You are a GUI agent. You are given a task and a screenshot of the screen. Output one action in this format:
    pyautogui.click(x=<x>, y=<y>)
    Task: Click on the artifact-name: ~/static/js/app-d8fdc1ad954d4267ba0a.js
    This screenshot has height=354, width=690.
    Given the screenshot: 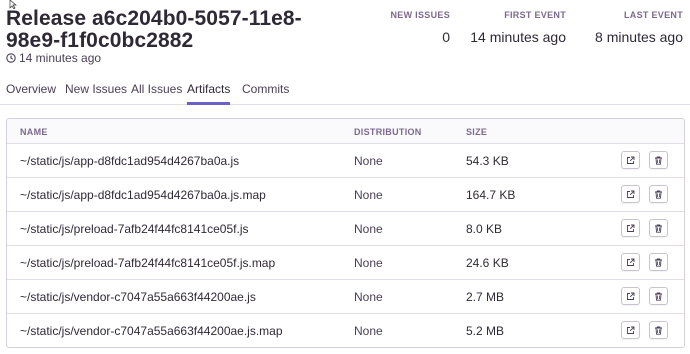 What is the action you would take?
    pyautogui.click(x=130, y=161)
    